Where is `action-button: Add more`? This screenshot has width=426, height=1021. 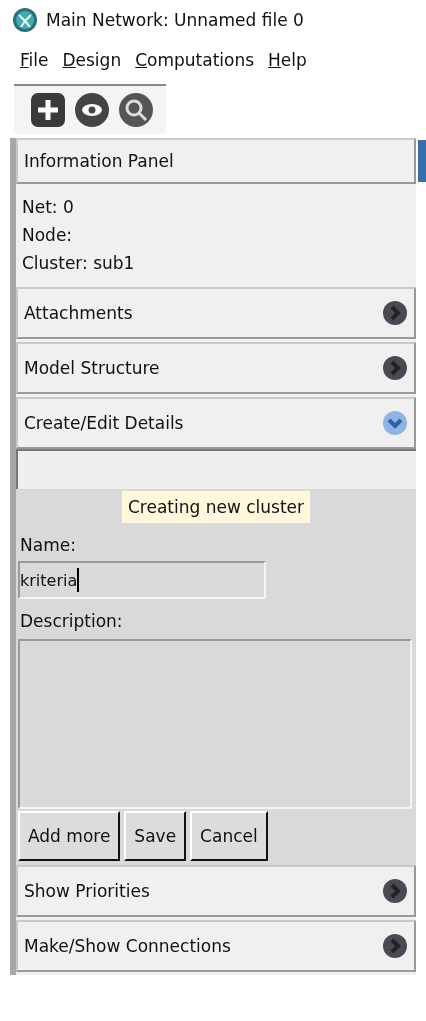
action-button: Add more is located at coordinates (69, 836).